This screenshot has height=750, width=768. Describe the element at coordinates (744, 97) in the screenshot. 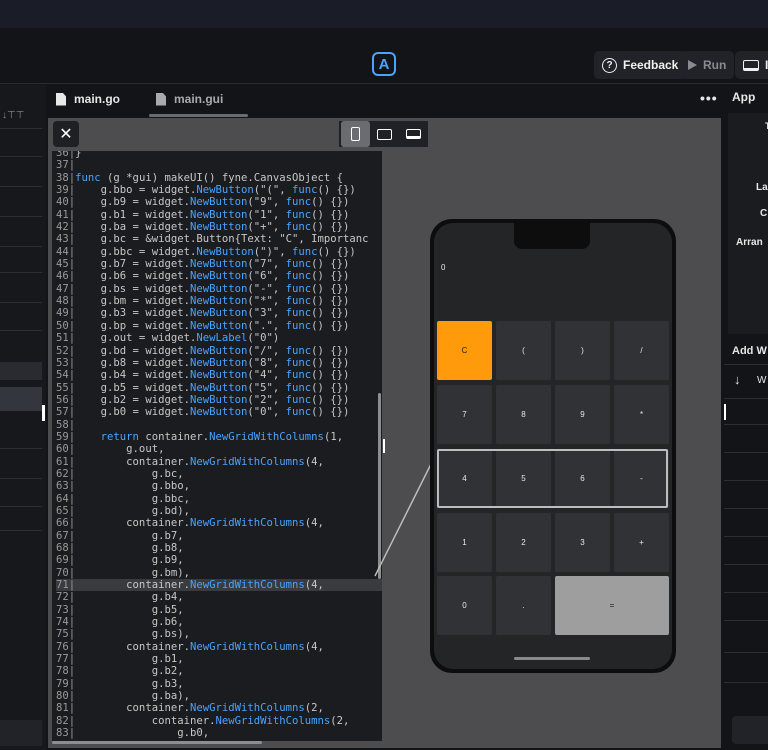

I see `right-panel-title: App` at that location.